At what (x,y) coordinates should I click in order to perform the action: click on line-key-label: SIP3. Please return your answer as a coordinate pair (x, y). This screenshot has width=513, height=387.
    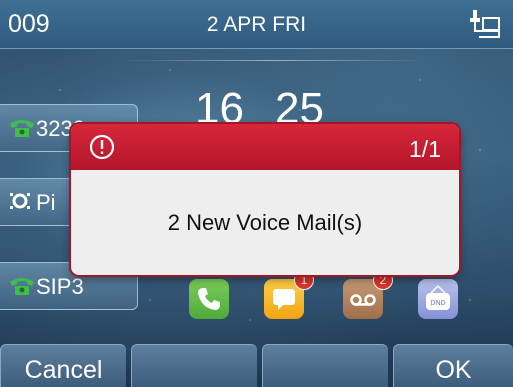
    Looking at the image, I should click on (60, 286).